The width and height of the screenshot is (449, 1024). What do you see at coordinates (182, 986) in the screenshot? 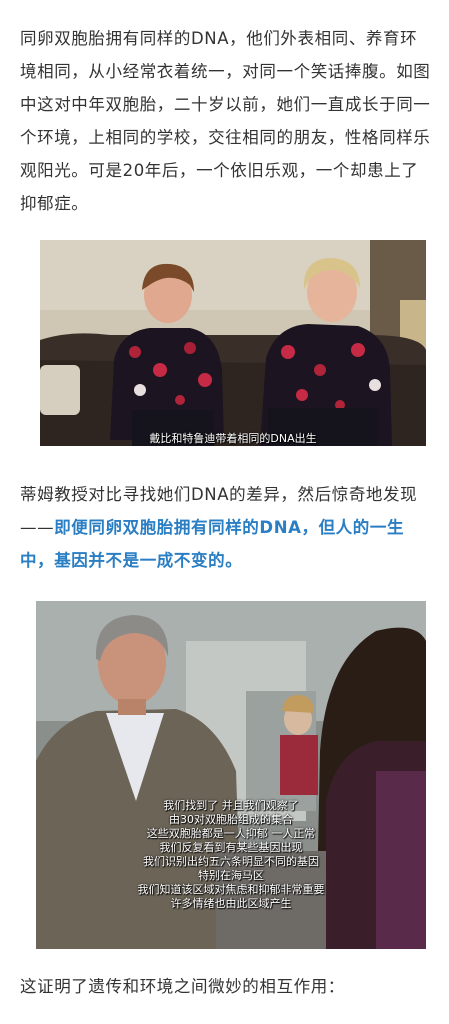
I see `conclusion-paragraph: 这证明了遗传和环境之间微妙的相互作用：` at bounding box center [182, 986].